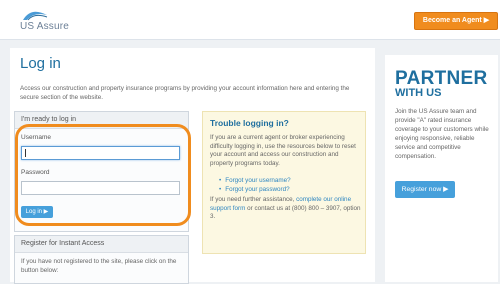  I want to click on text-caret, so click(25, 153).